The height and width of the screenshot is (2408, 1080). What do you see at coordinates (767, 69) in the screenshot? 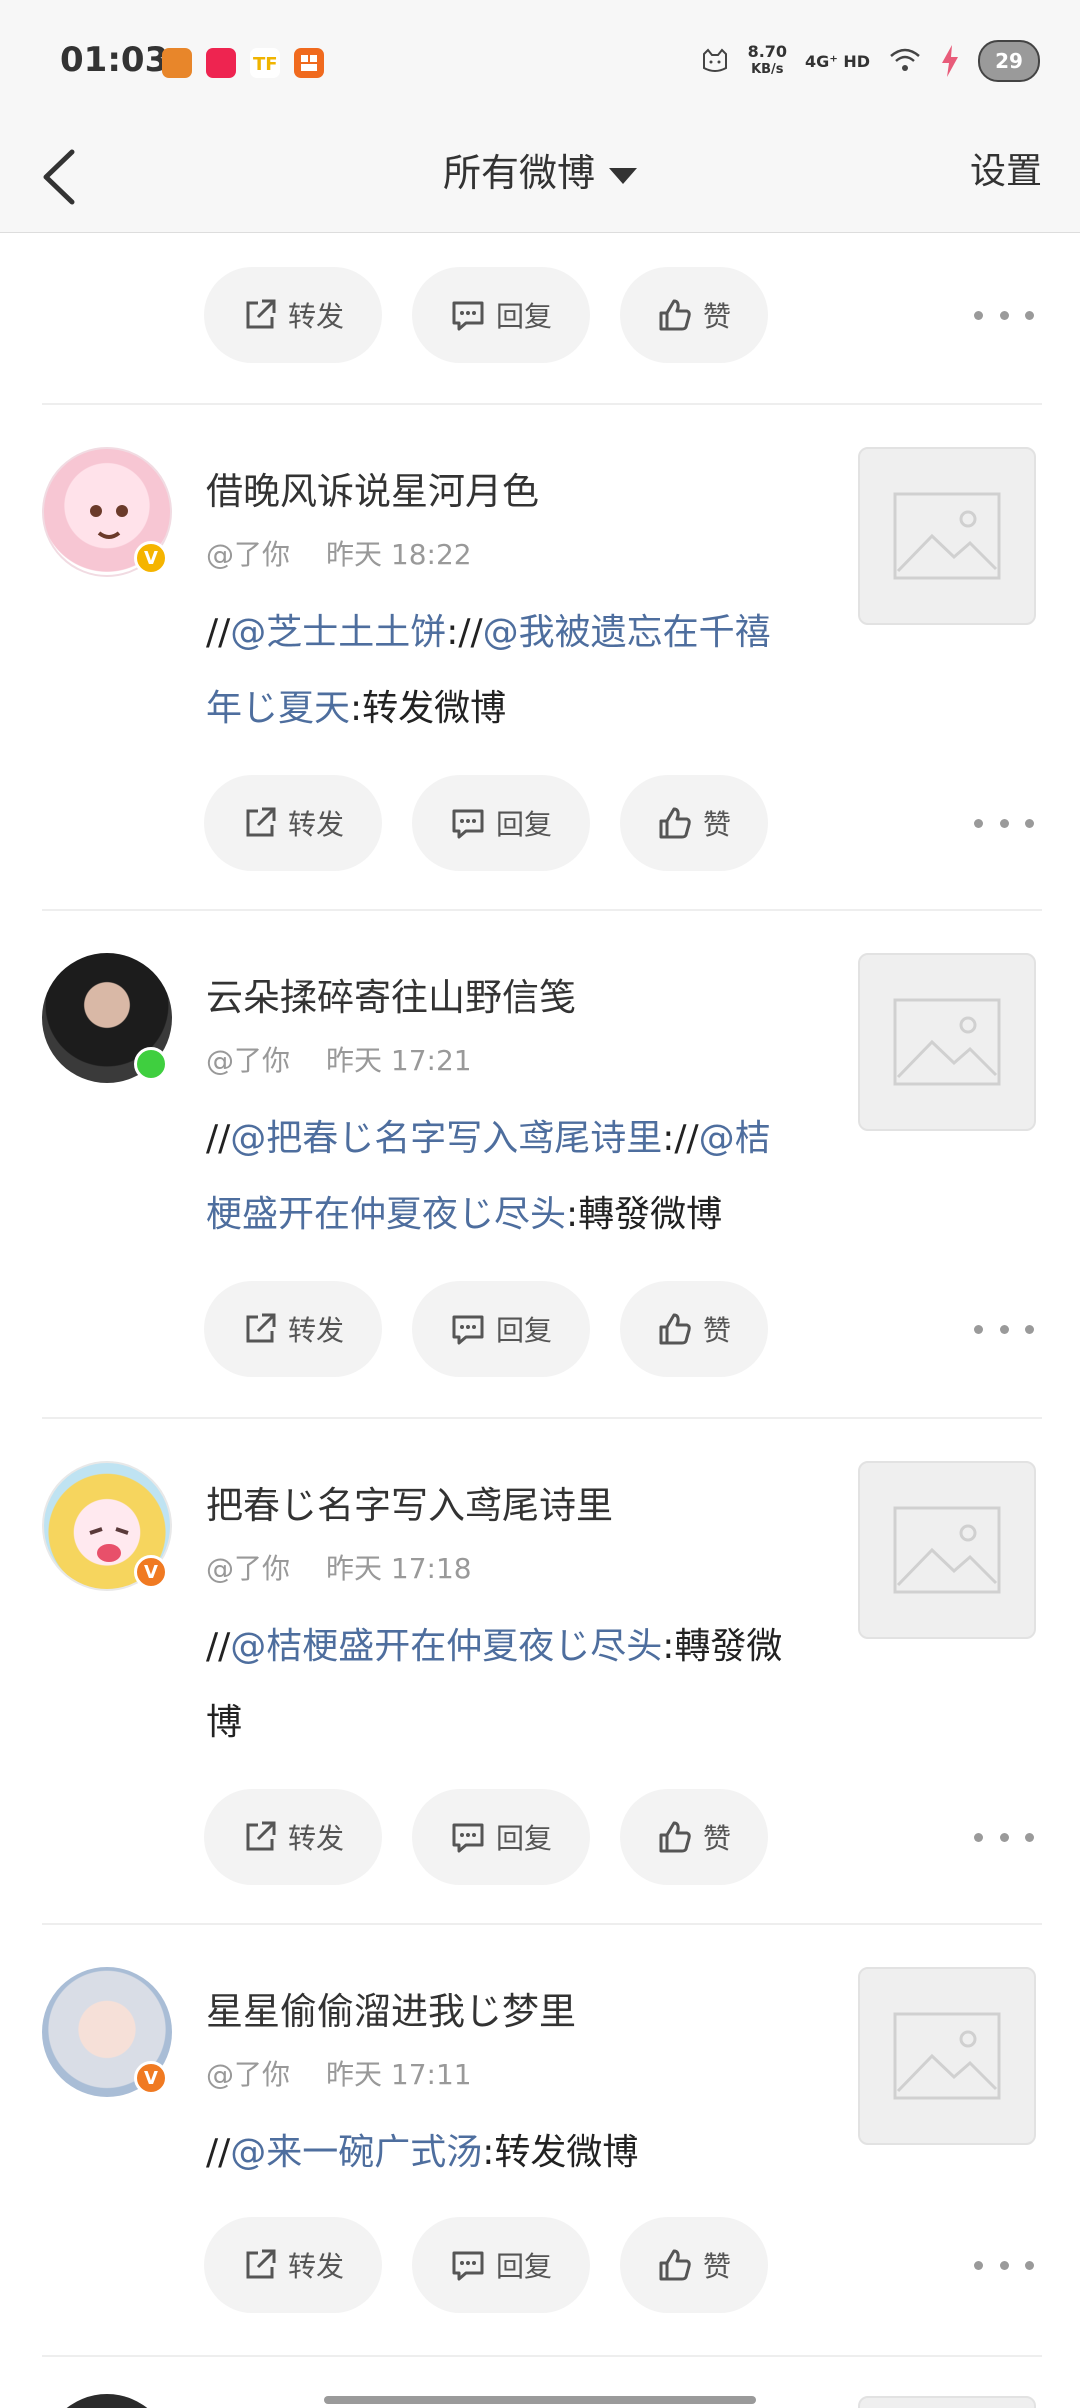
I see `net-speed-unit: KB/s` at bounding box center [767, 69].